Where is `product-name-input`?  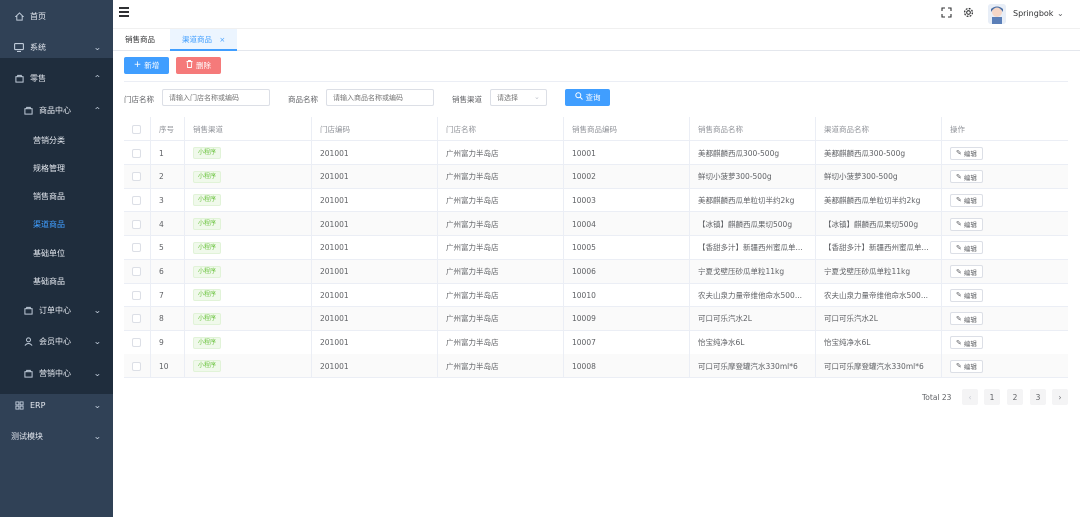 product-name-input is located at coordinates (380, 97).